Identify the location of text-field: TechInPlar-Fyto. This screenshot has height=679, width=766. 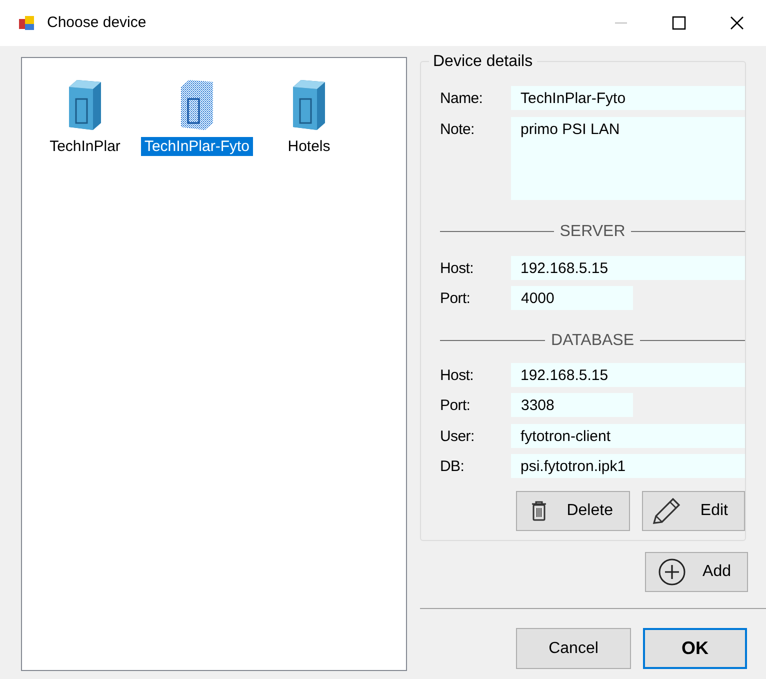
(627, 98).